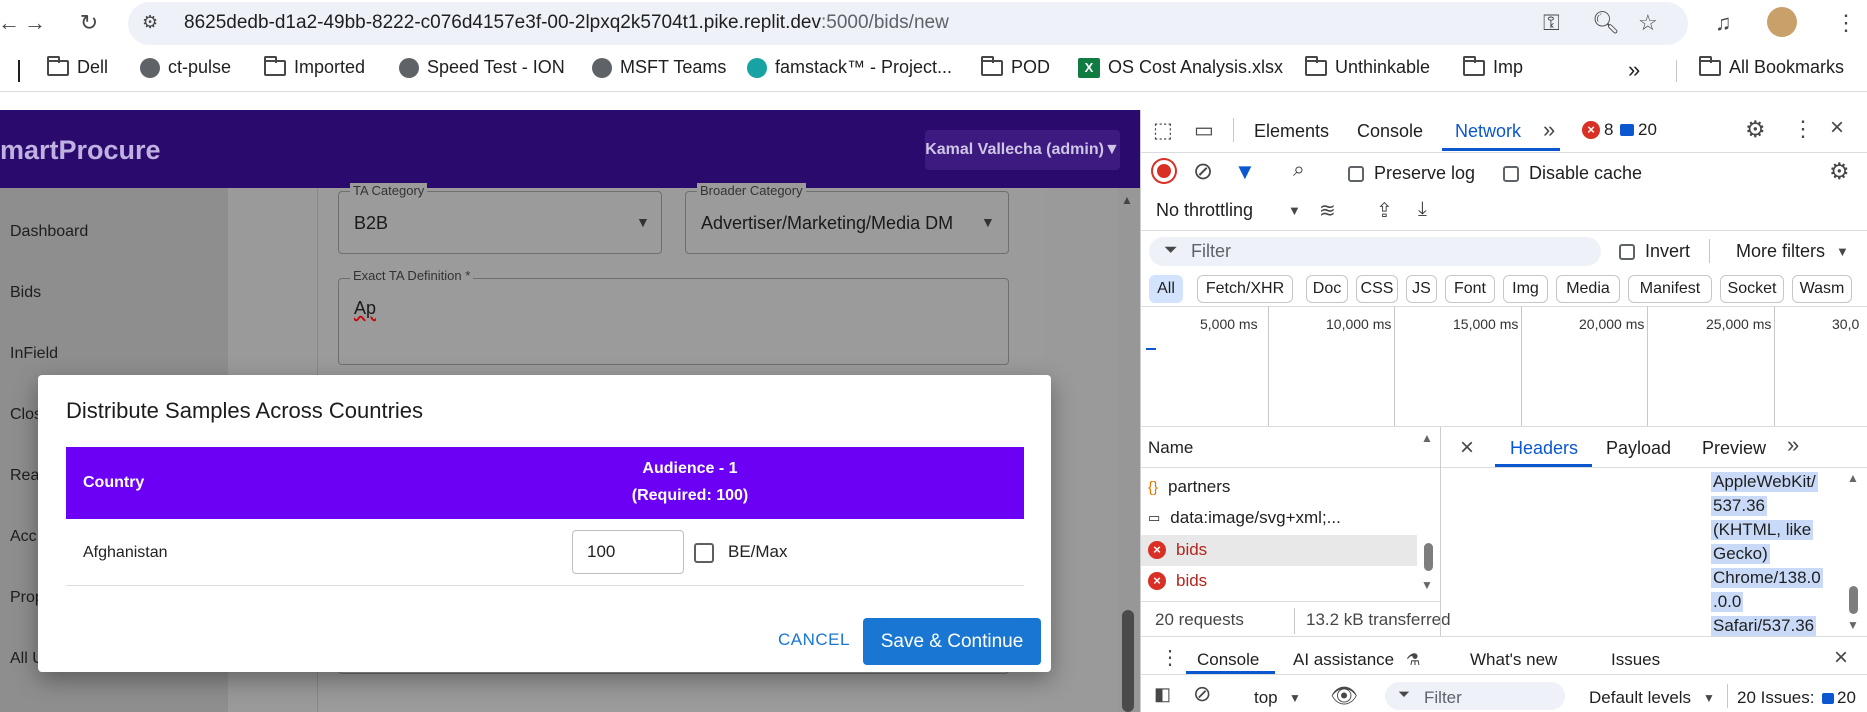 The image size is (1867, 712). I want to click on drawer-tab-console: Console, so click(1228, 660).